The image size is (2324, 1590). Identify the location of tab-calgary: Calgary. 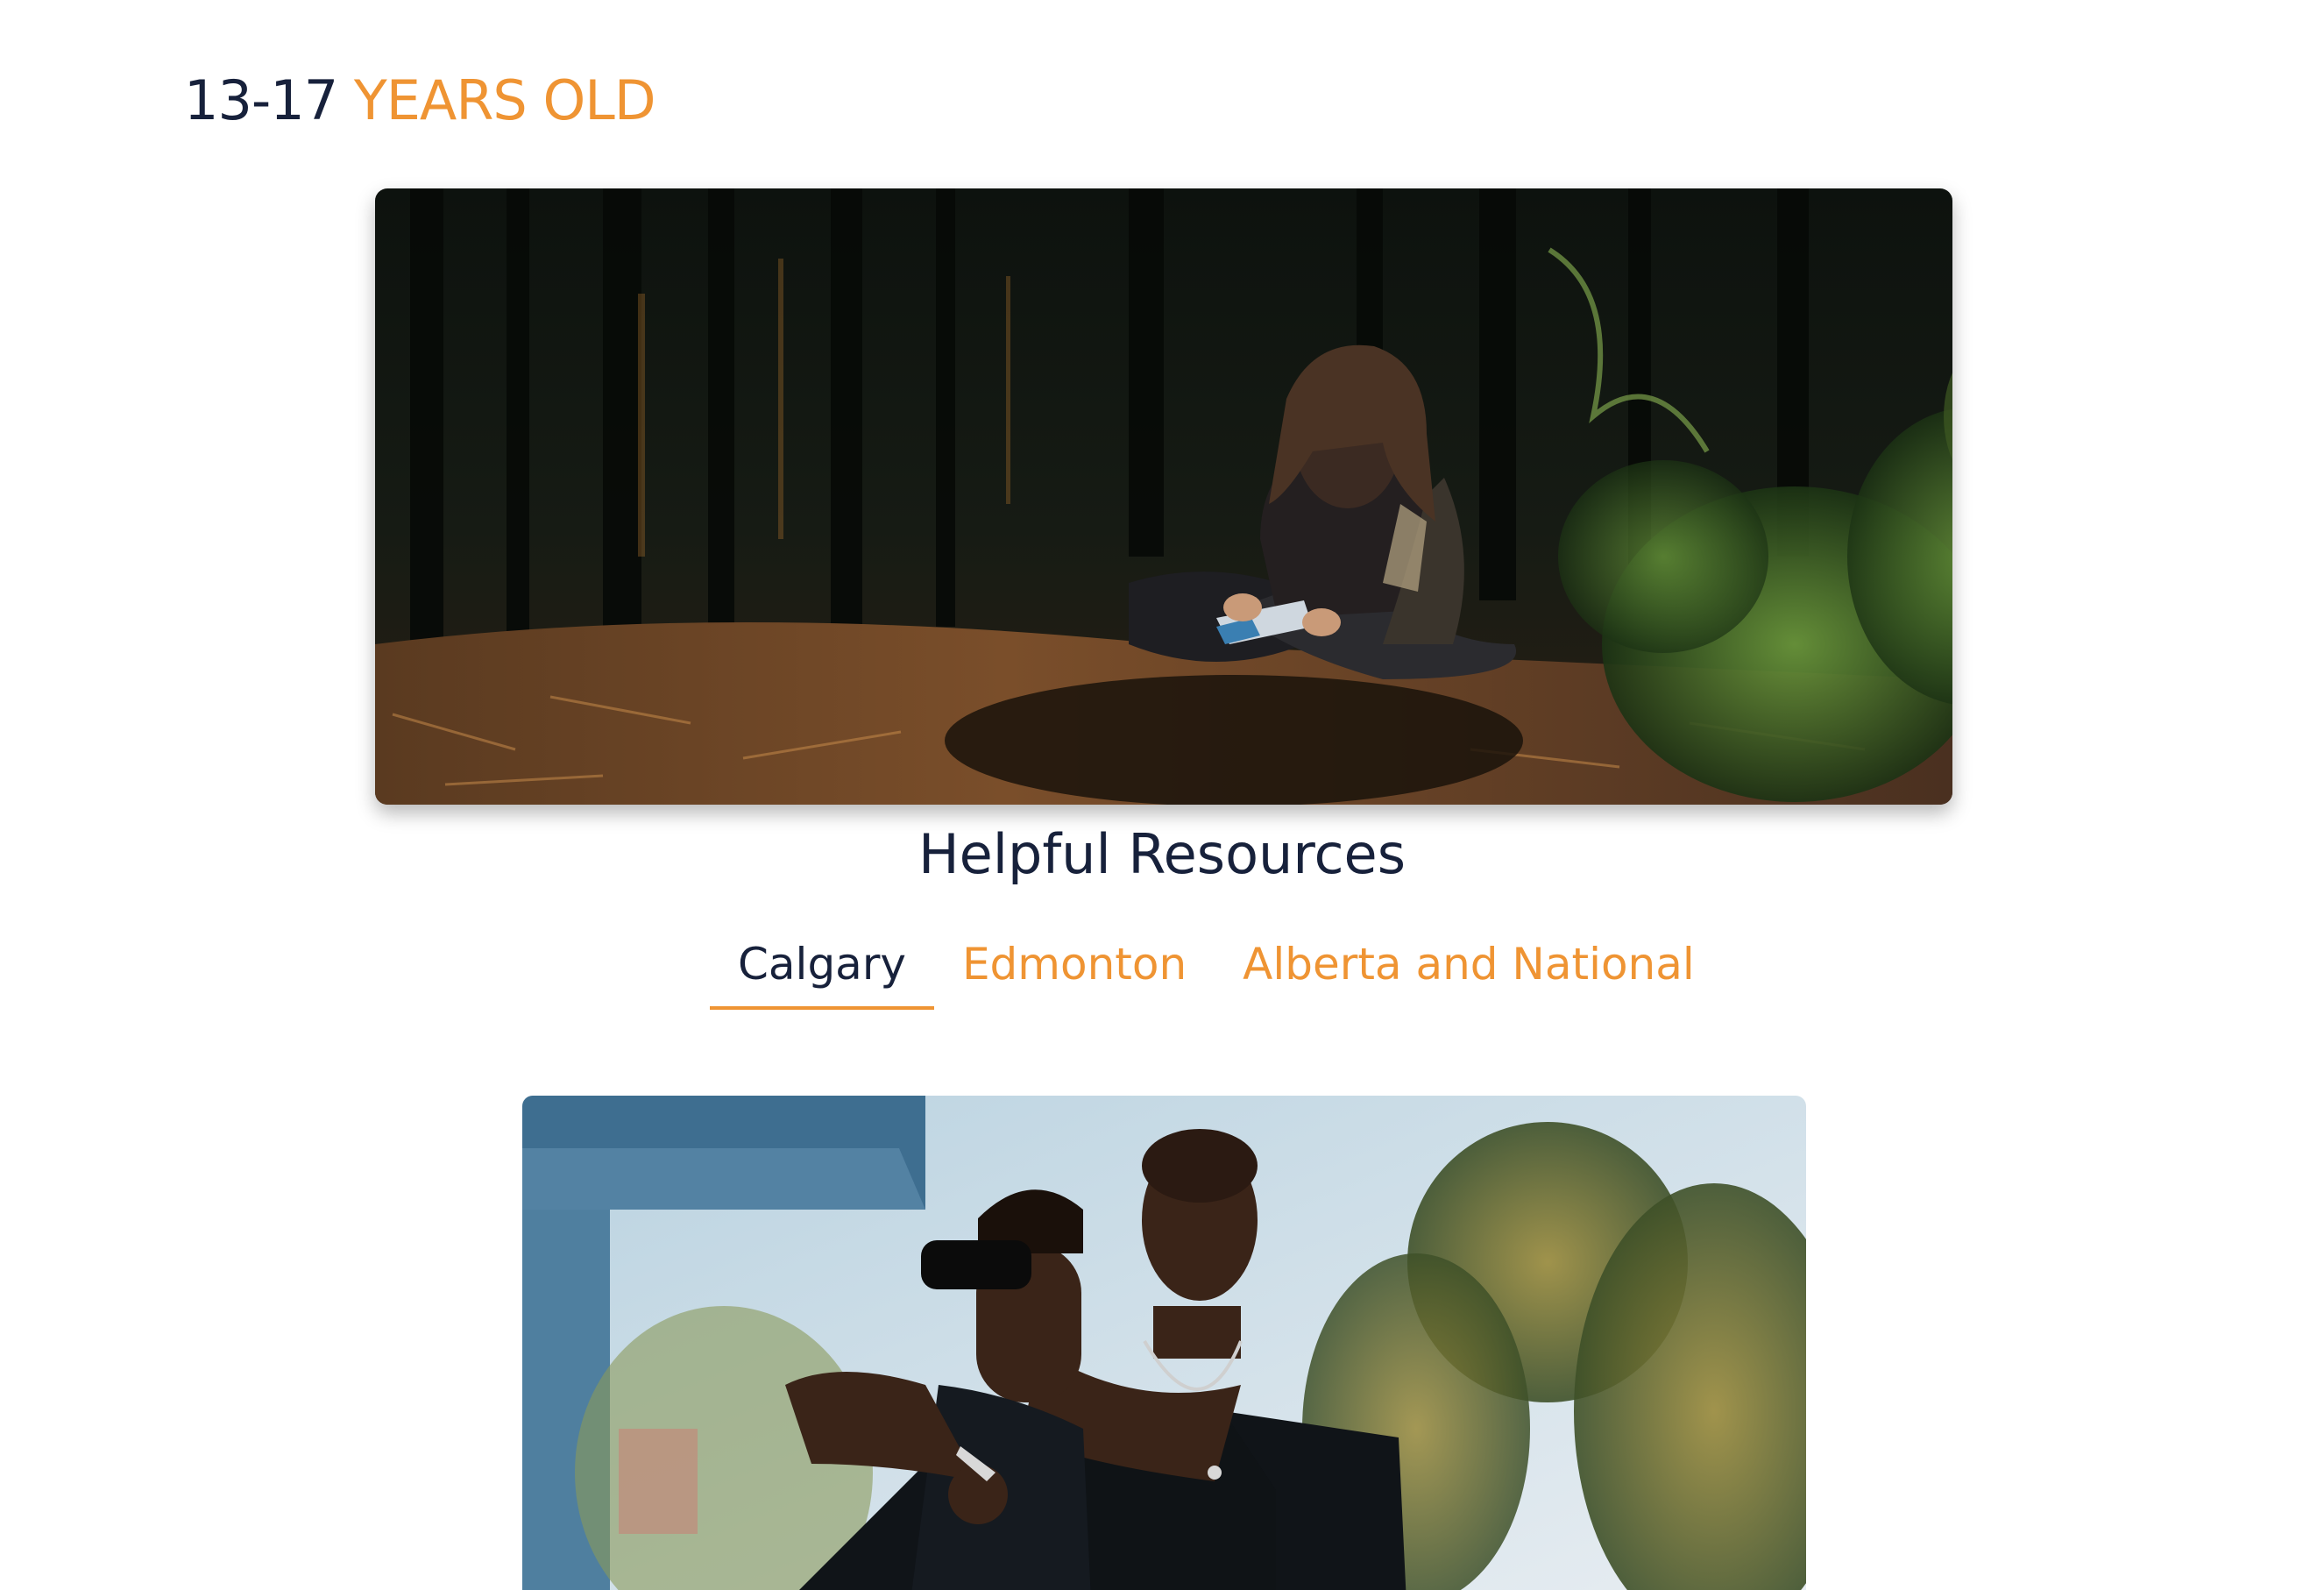
(822, 969).